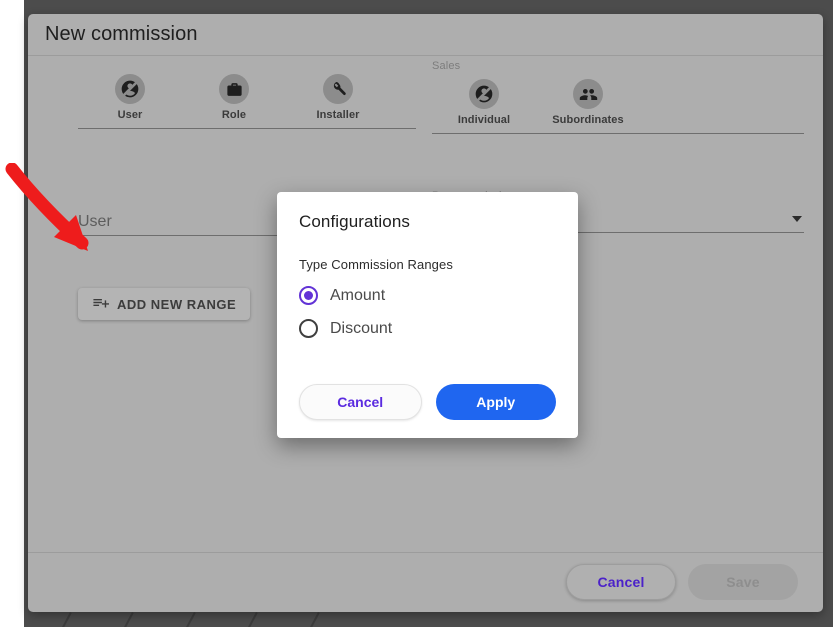  Describe the element at coordinates (234, 89) in the screenshot. I see `briefcase-icon` at that location.